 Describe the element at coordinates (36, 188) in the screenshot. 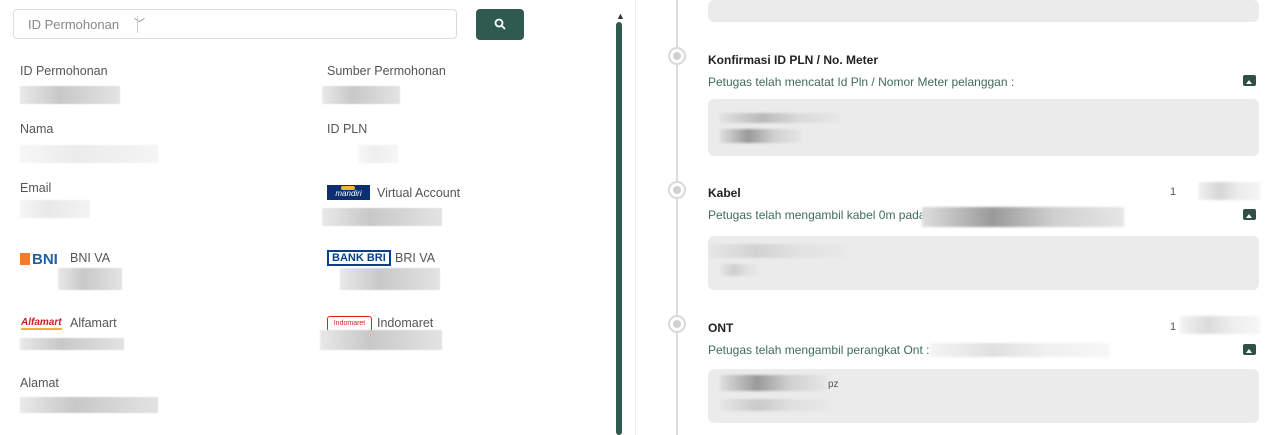

I see `email-label: Email` at that location.